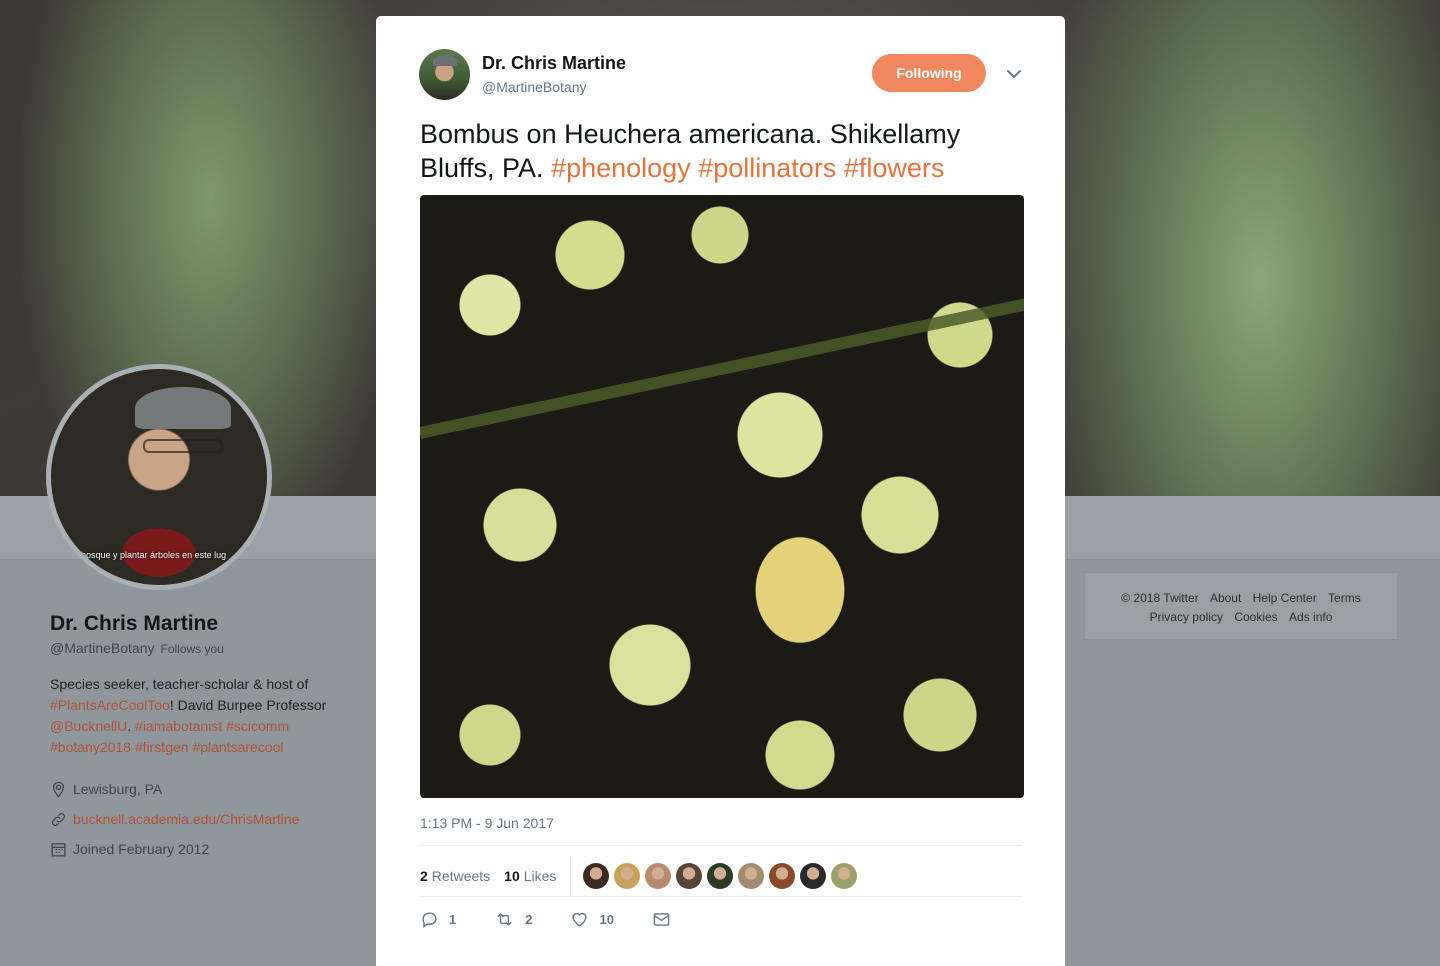 This screenshot has width=1440, height=966. What do you see at coordinates (257, 726) in the screenshot?
I see `bio-hashtag-link: #scicomm` at bounding box center [257, 726].